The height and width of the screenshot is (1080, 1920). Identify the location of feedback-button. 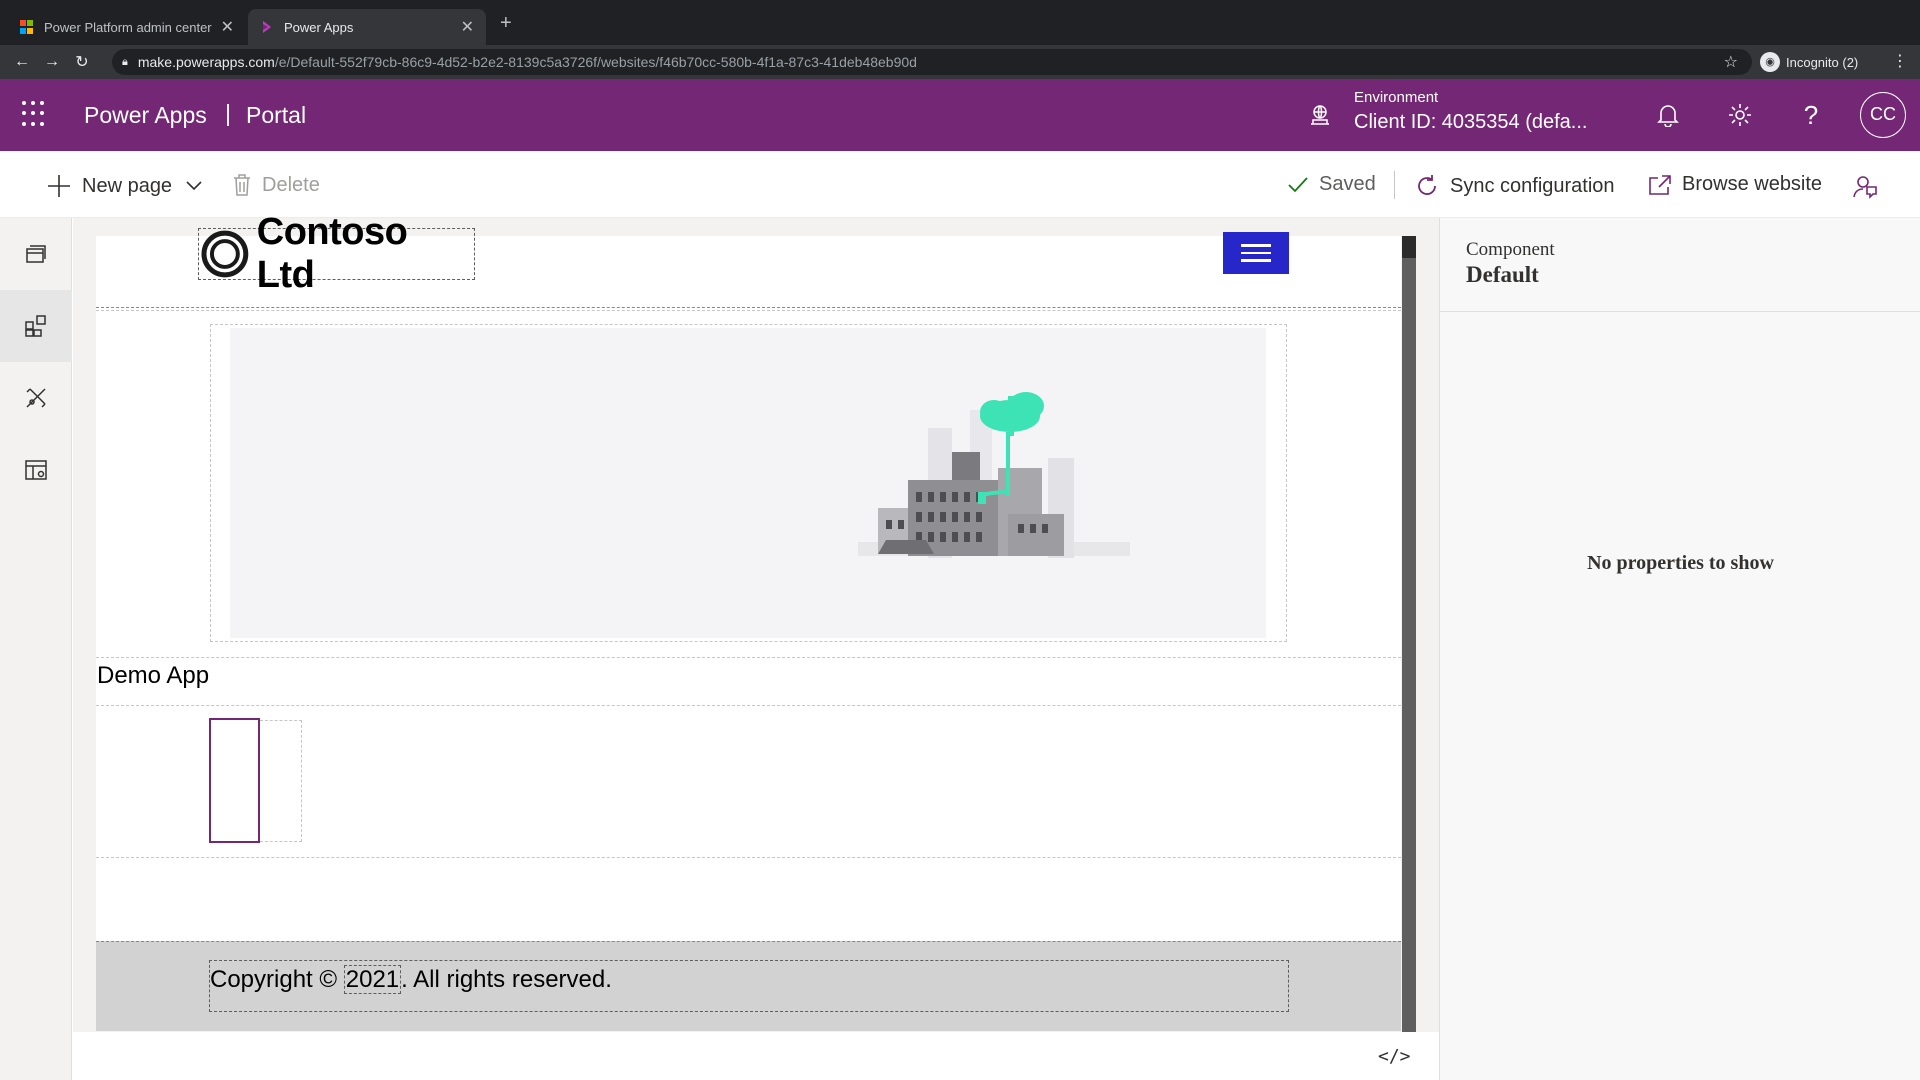
(1865, 186).